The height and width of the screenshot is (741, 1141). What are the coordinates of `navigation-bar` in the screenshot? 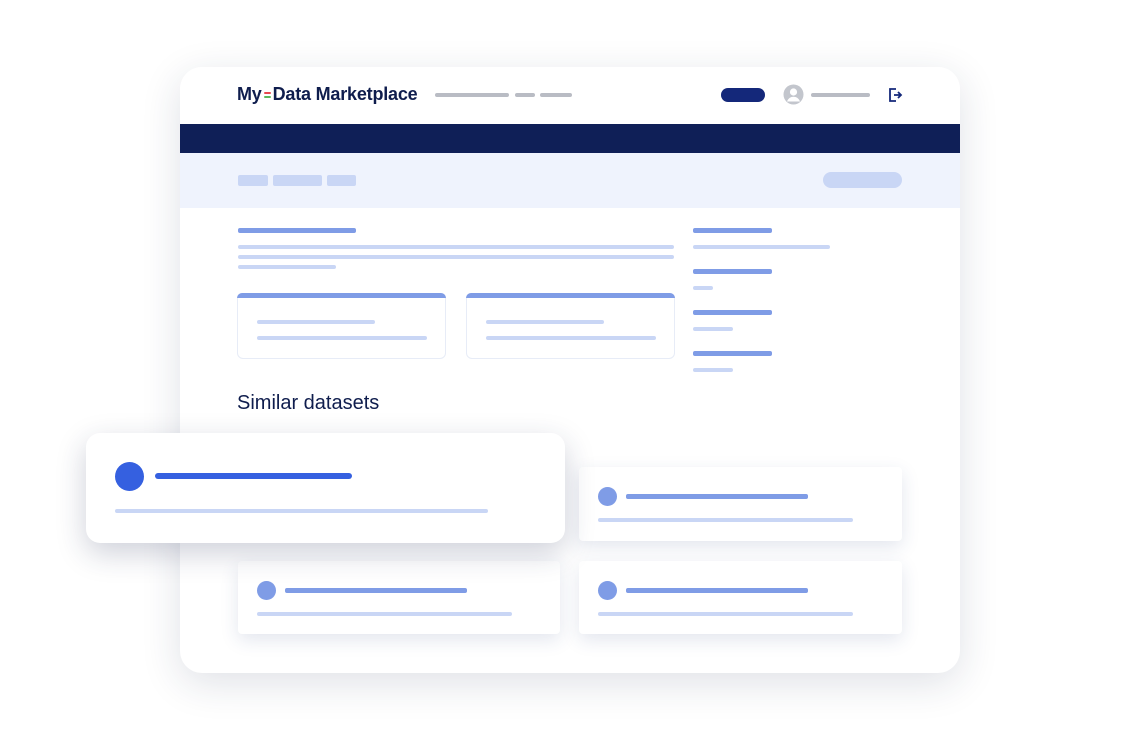 It's located at (570, 138).